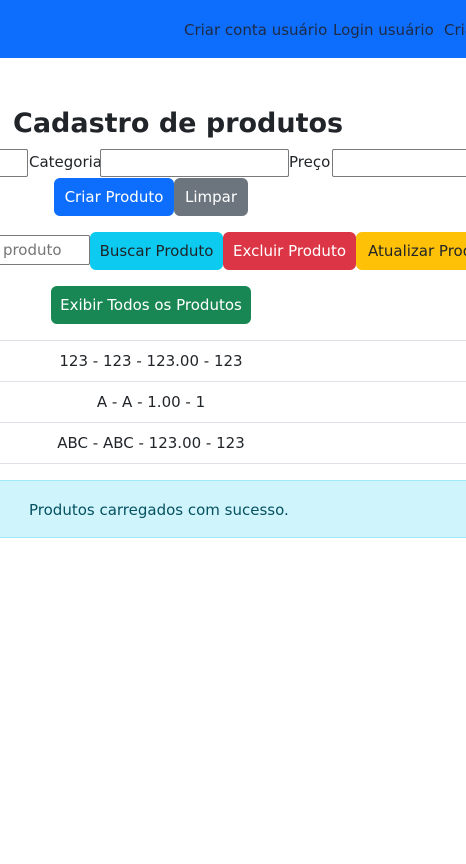 This screenshot has height=864, width=466. Describe the element at coordinates (255, 30) in the screenshot. I see `nav-link-create-account: Criar conta usuário` at that location.